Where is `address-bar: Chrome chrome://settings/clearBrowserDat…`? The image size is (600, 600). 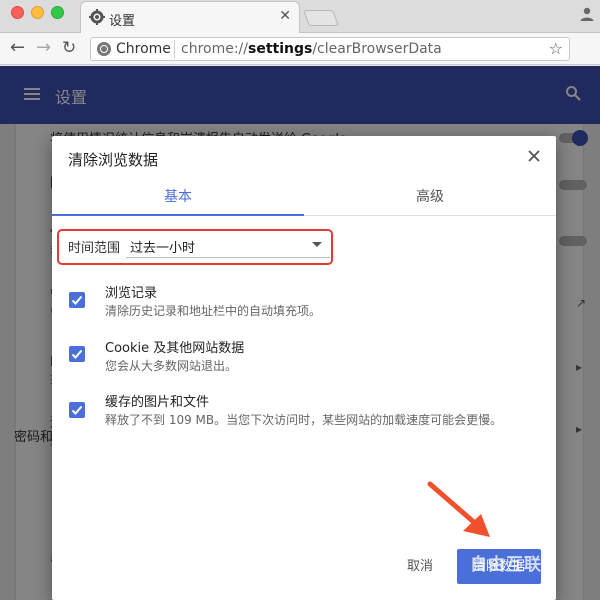
address-bar: Chrome chrome://settings/clearBrowserDat… is located at coordinates (330, 49).